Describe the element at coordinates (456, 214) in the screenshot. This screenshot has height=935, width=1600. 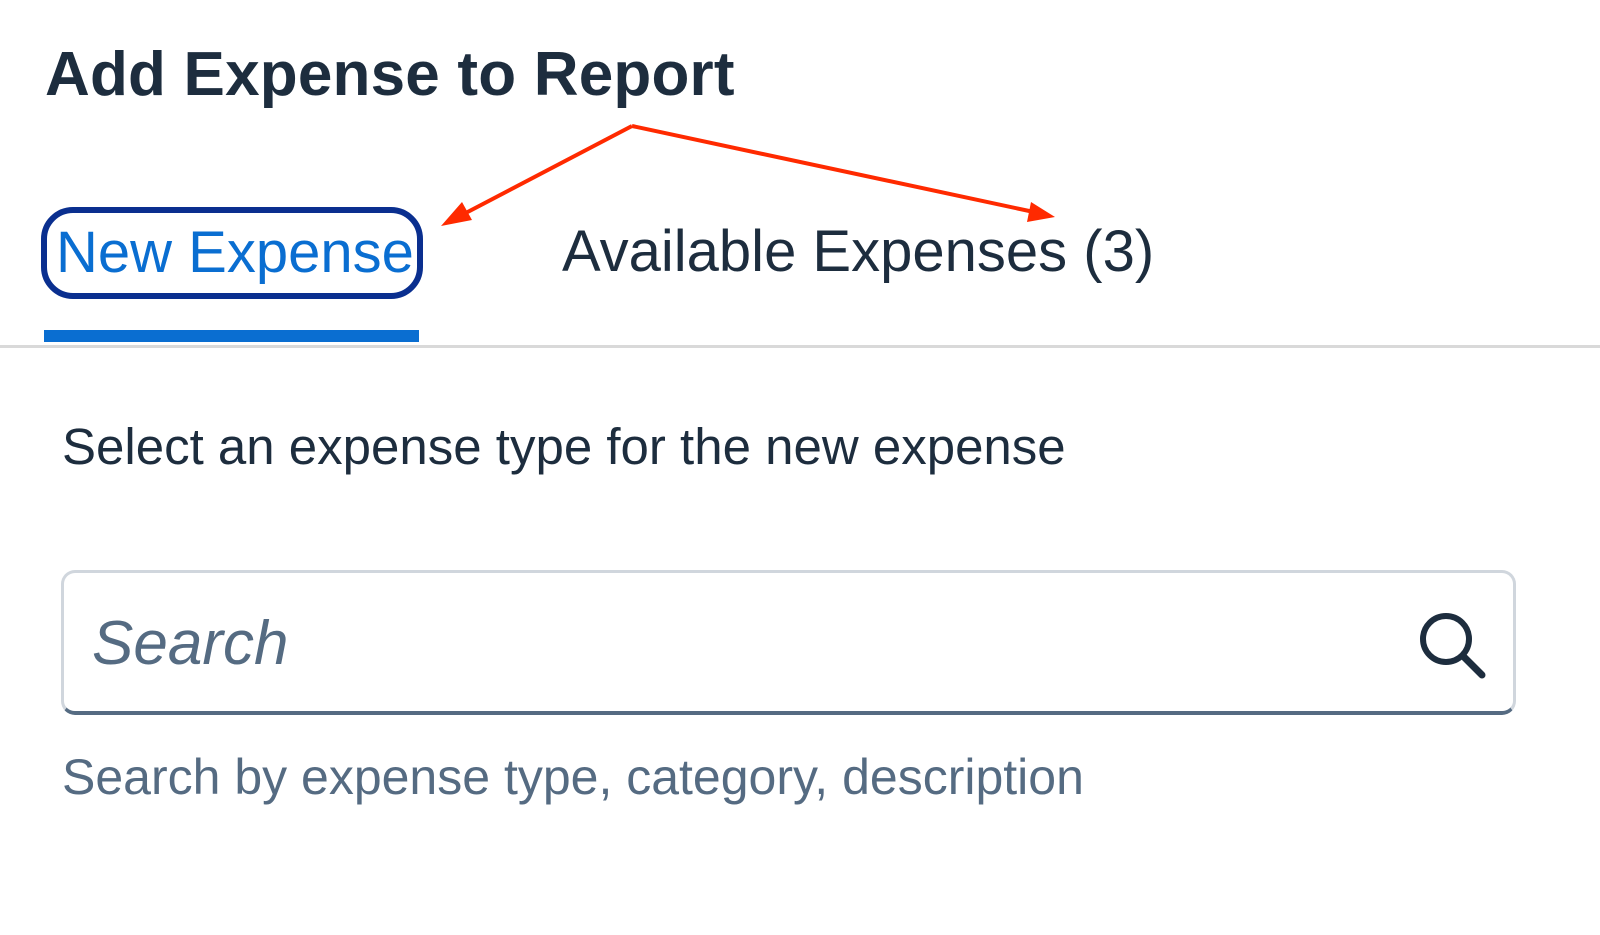
I see `annotation-arrowhead-left` at that location.